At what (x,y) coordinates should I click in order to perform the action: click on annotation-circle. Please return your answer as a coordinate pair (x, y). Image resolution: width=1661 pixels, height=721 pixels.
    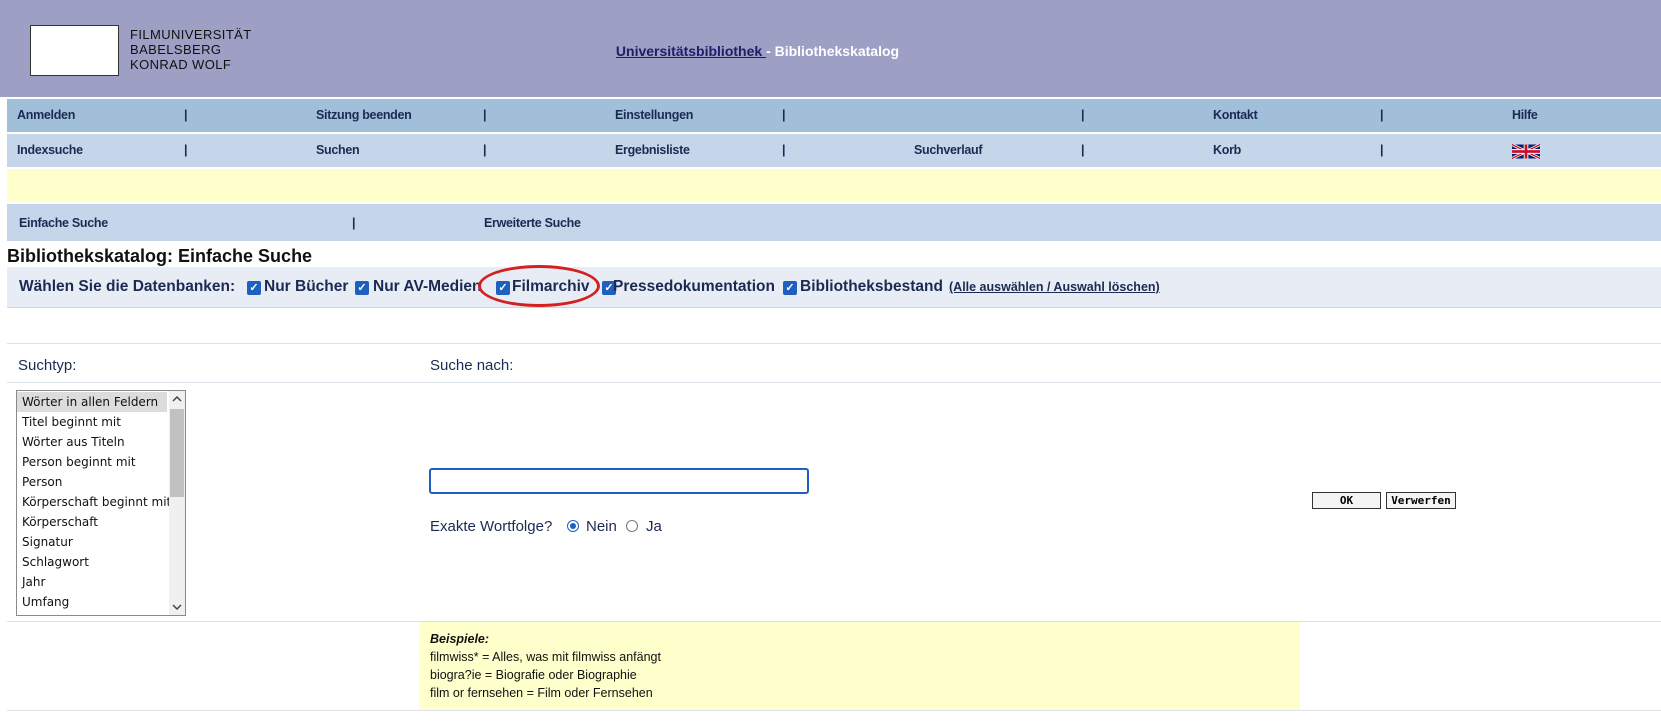
    Looking at the image, I should click on (539, 286).